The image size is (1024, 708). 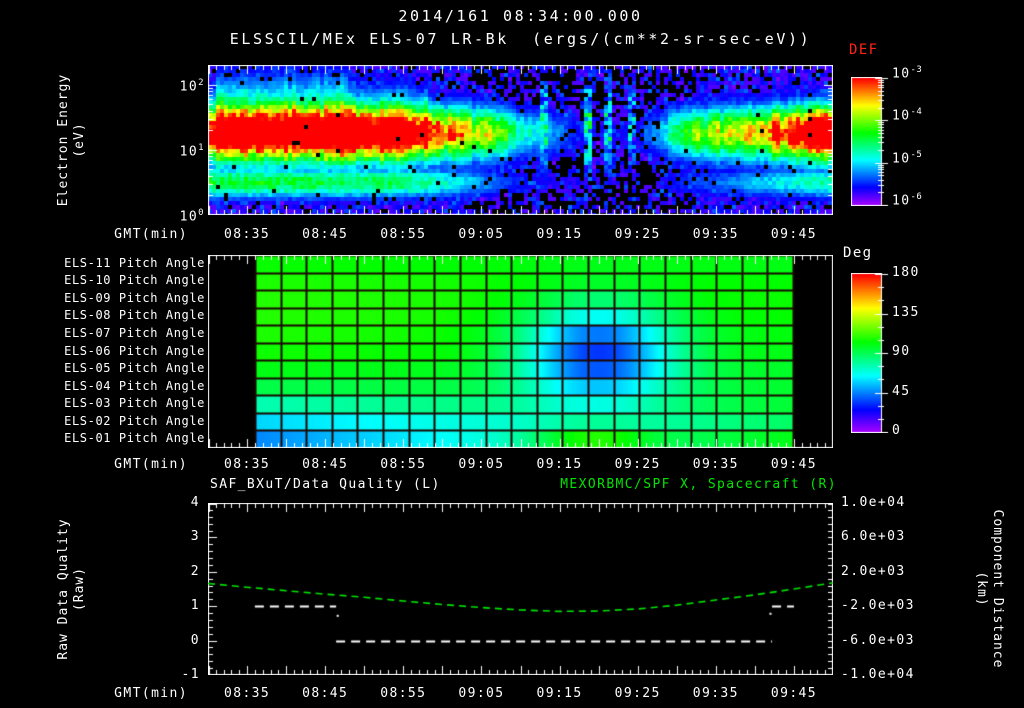 What do you see at coordinates (134, 315) in the screenshot?
I see `pitch-row-label: ELS-08 Pitch Angle` at bounding box center [134, 315].